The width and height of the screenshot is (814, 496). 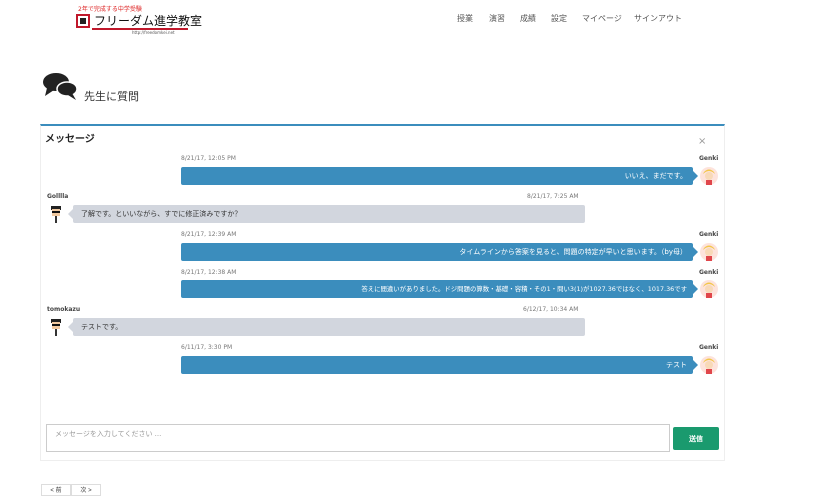 What do you see at coordinates (559, 18) in the screenshot?
I see `nav-settings: 設定` at bounding box center [559, 18].